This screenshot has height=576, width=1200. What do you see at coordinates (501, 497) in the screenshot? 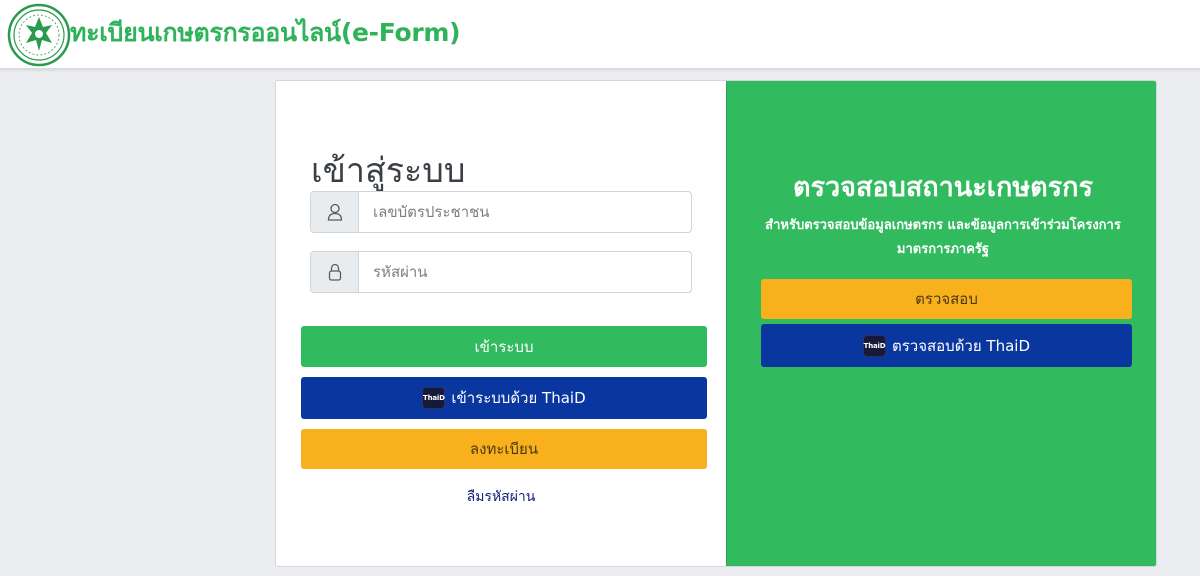
I see `forgot-password-link: ลืมรหัสผ่าน` at bounding box center [501, 497].